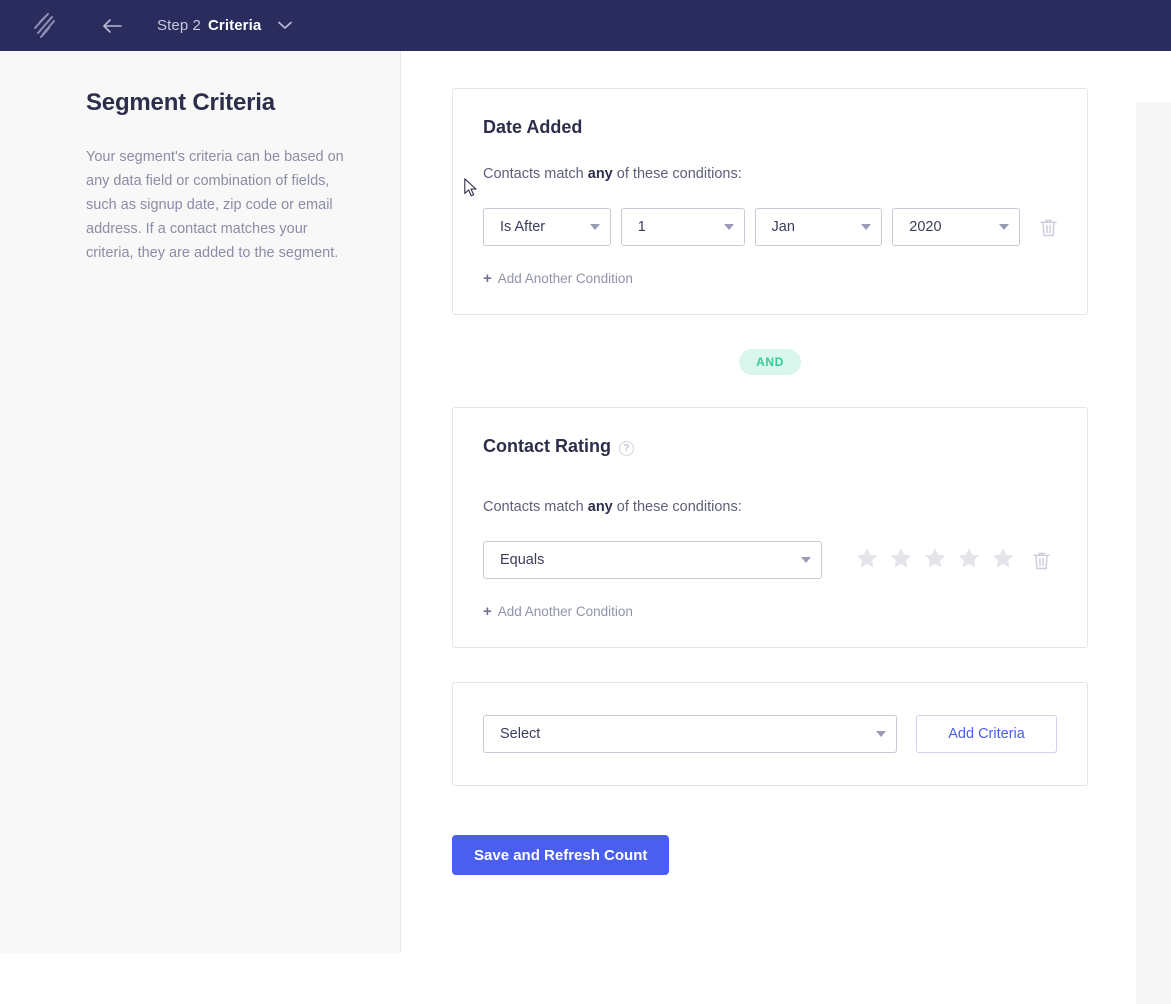 The height and width of the screenshot is (1004, 1171). Describe the element at coordinates (956, 227) in the screenshot. I see `year-select: 2020` at that location.